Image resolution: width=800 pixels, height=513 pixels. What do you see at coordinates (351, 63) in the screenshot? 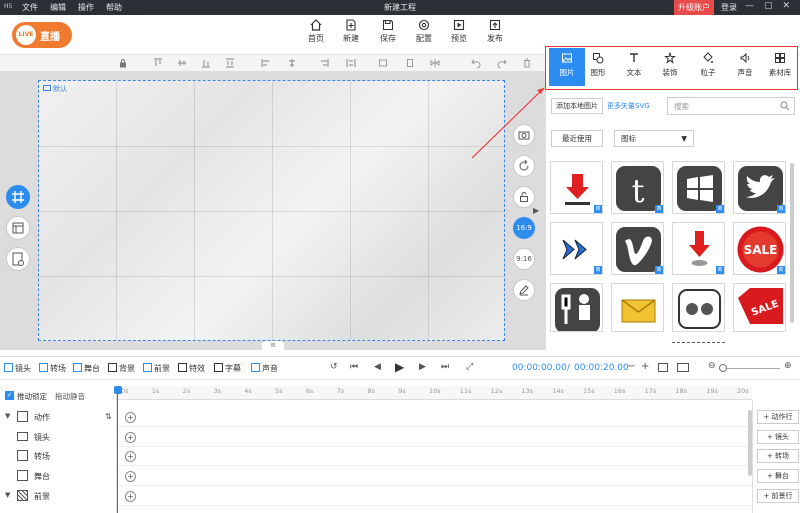
I see `distribute-horizontal-icon` at bounding box center [351, 63].